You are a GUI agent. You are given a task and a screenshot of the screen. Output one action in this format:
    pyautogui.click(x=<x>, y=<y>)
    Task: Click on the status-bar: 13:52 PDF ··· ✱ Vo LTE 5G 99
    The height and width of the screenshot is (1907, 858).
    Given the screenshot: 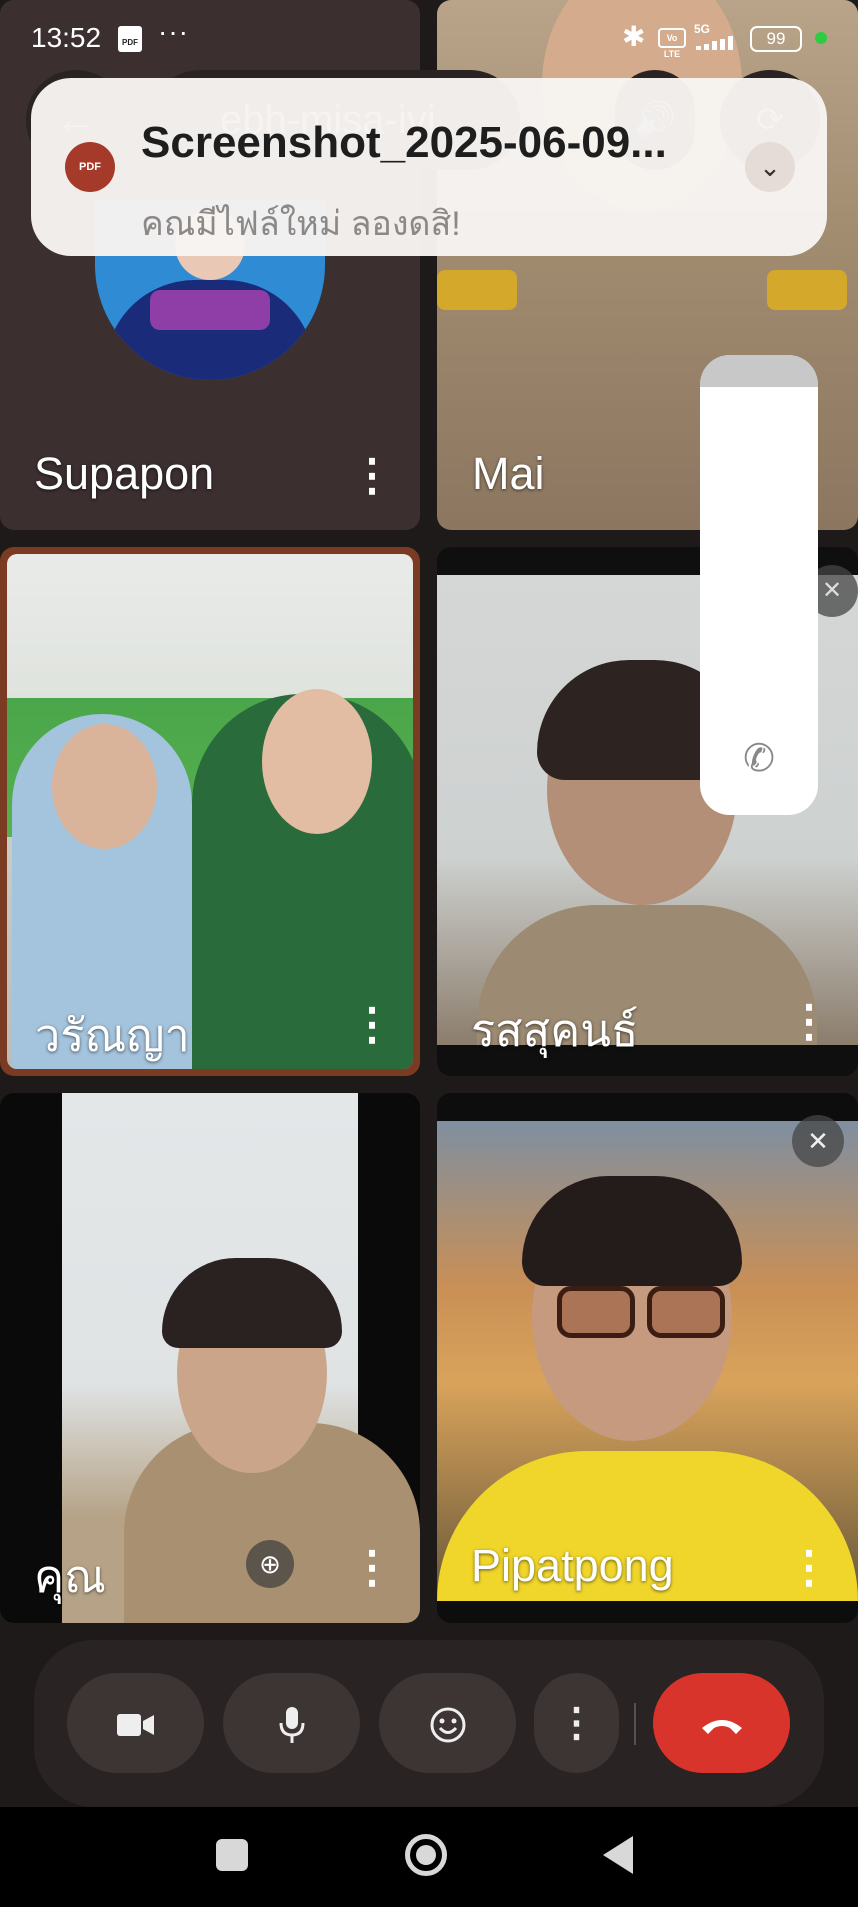 What is the action you would take?
    pyautogui.click(x=429, y=39)
    